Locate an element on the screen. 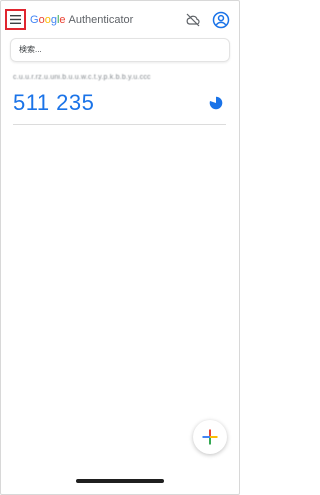 The width and height of the screenshot is (320, 495). cloud-off-icon is located at coordinates (193, 20).